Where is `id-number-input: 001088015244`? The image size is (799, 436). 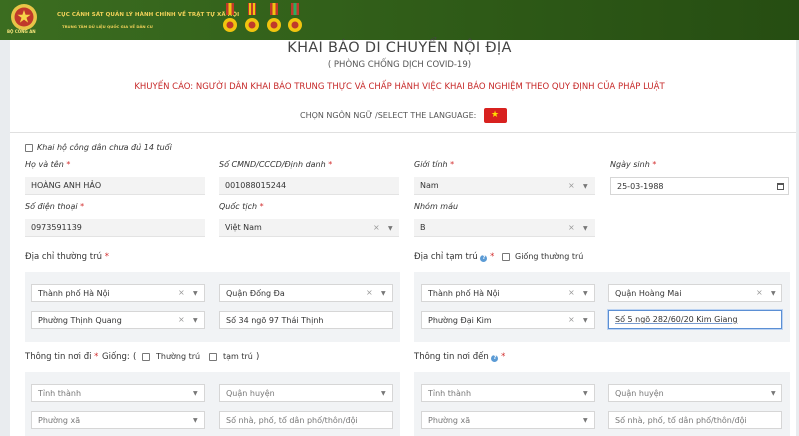
id-number-input: 001088015244 is located at coordinates (309, 186).